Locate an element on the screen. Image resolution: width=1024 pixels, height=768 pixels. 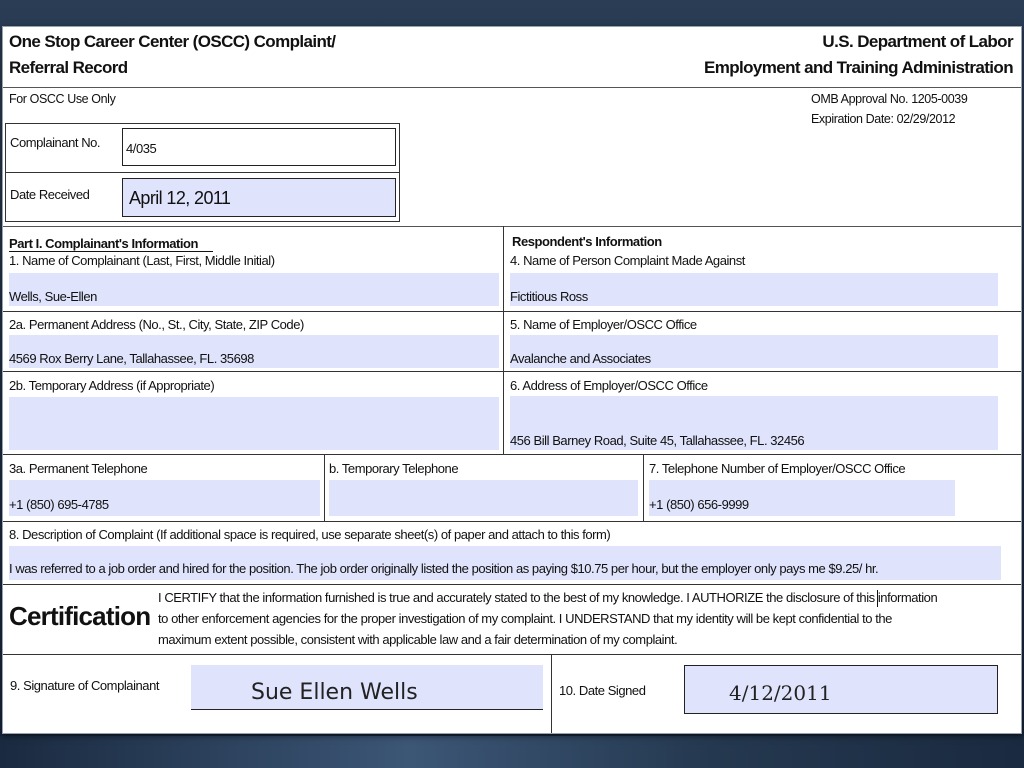
temporary-address-label: 2b. Temporary Address (if Appropriate) is located at coordinates (112, 385).